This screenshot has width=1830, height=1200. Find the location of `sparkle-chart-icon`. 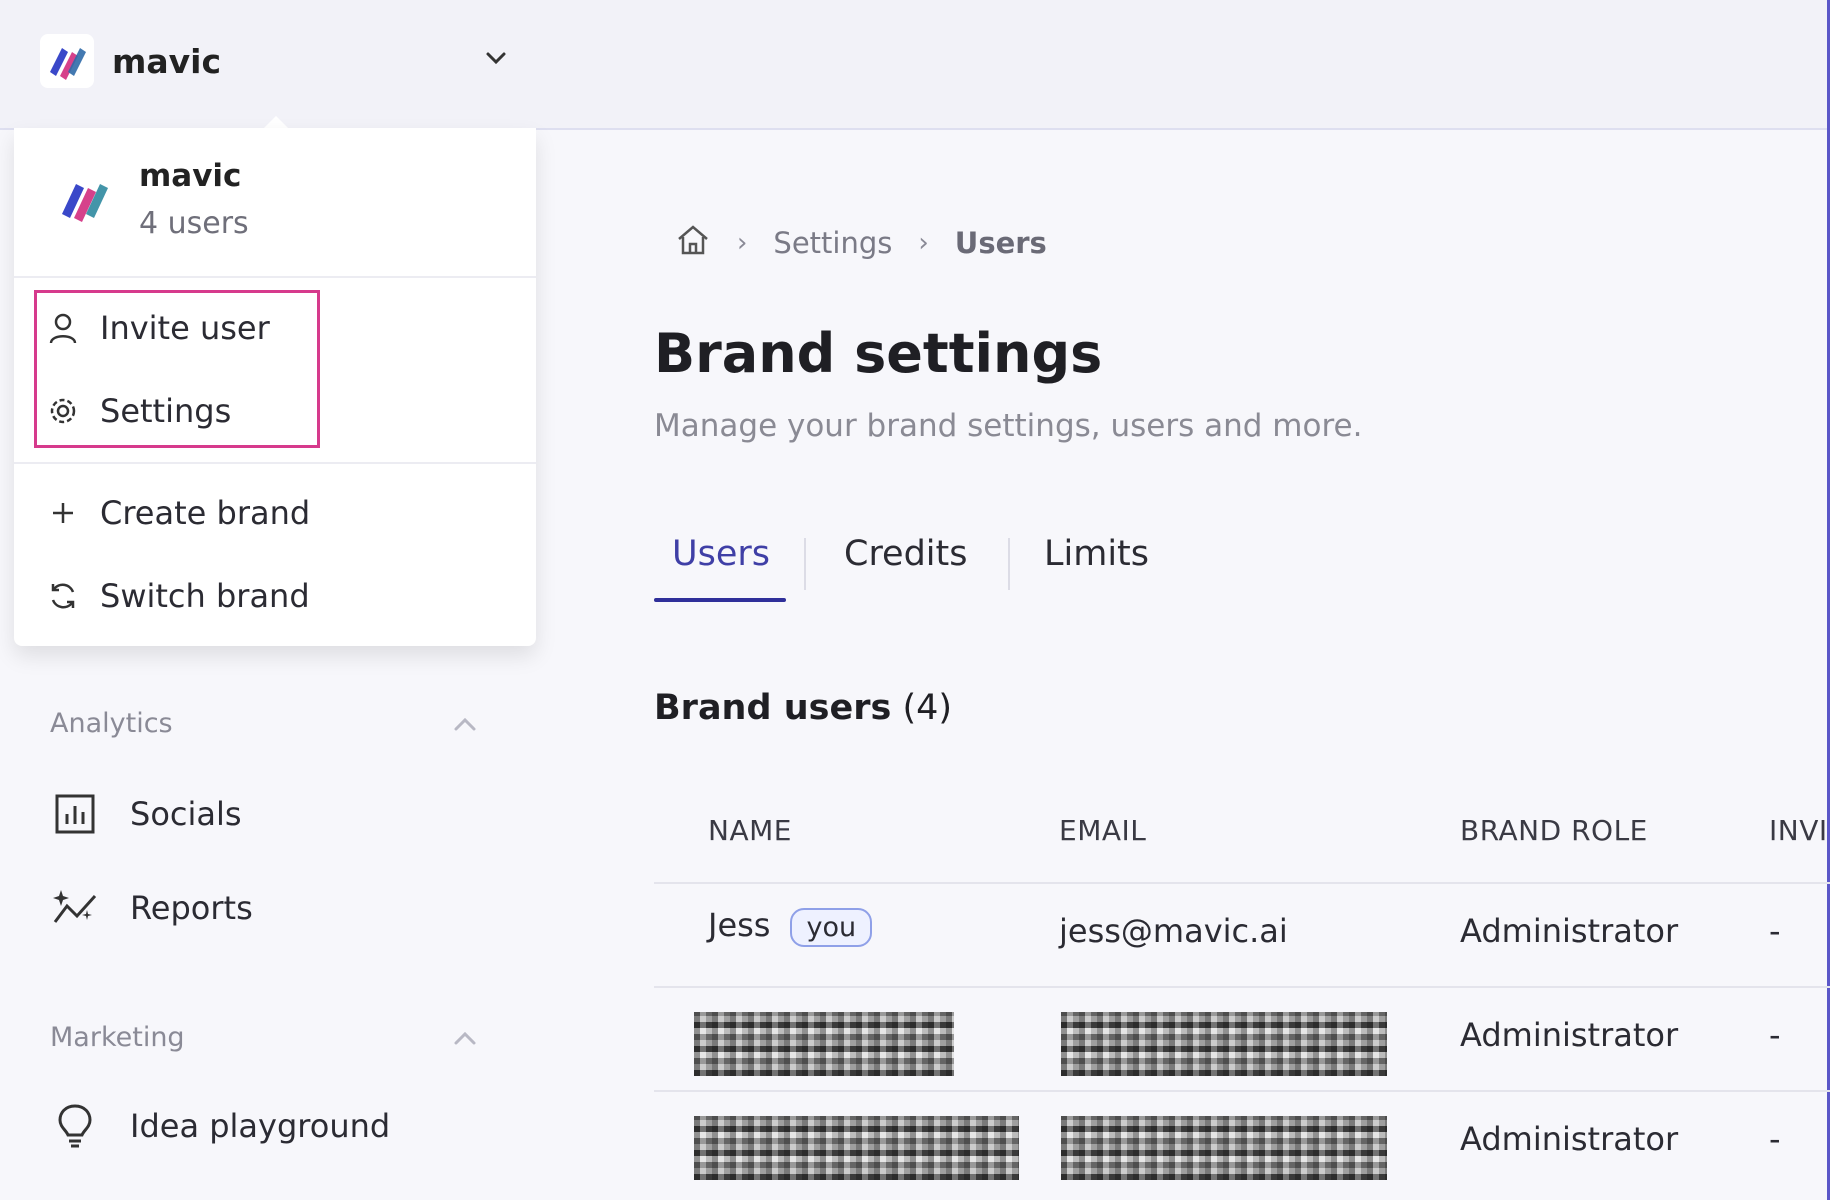

sparkle-chart-icon is located at coordinates (75, 908).